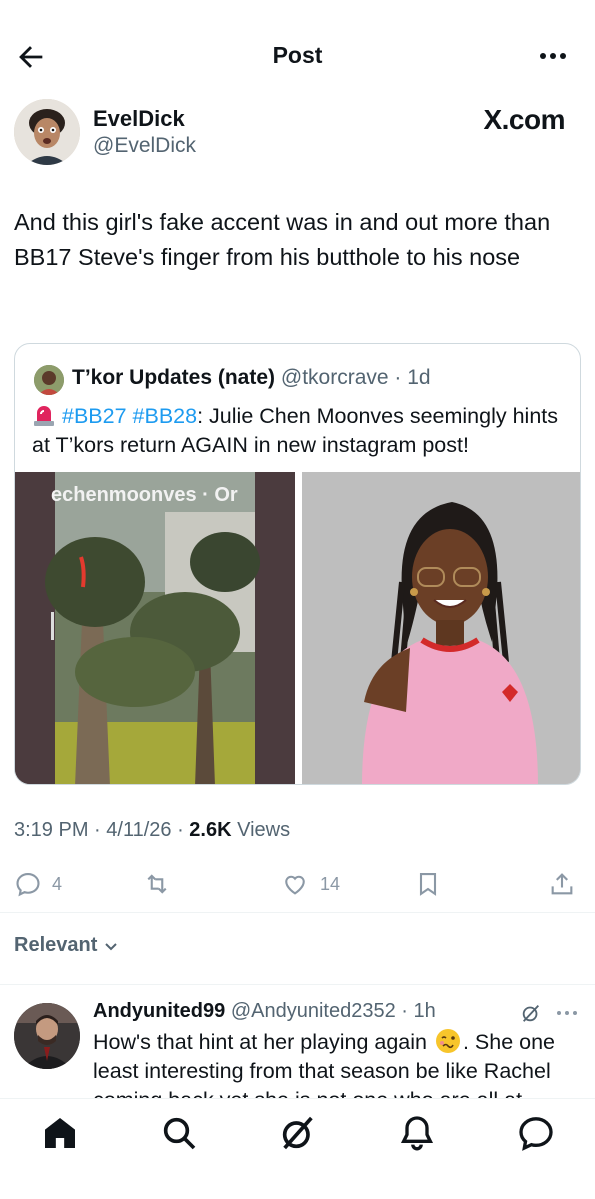 The image size is (595, 1199). I want to click on reply-header: Andyunited99 @Andyunited2352 · 1h, so click(264, 1011).